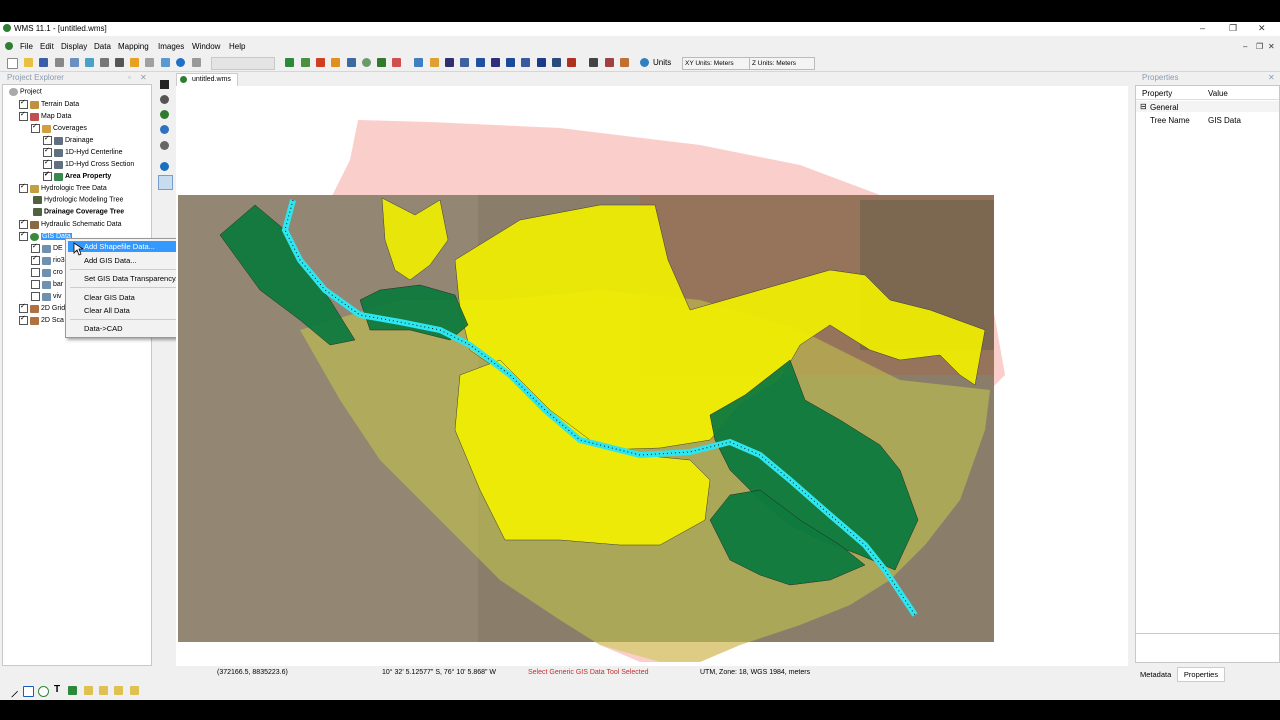  I want to click on menu-window: Window, so click(206, 46).